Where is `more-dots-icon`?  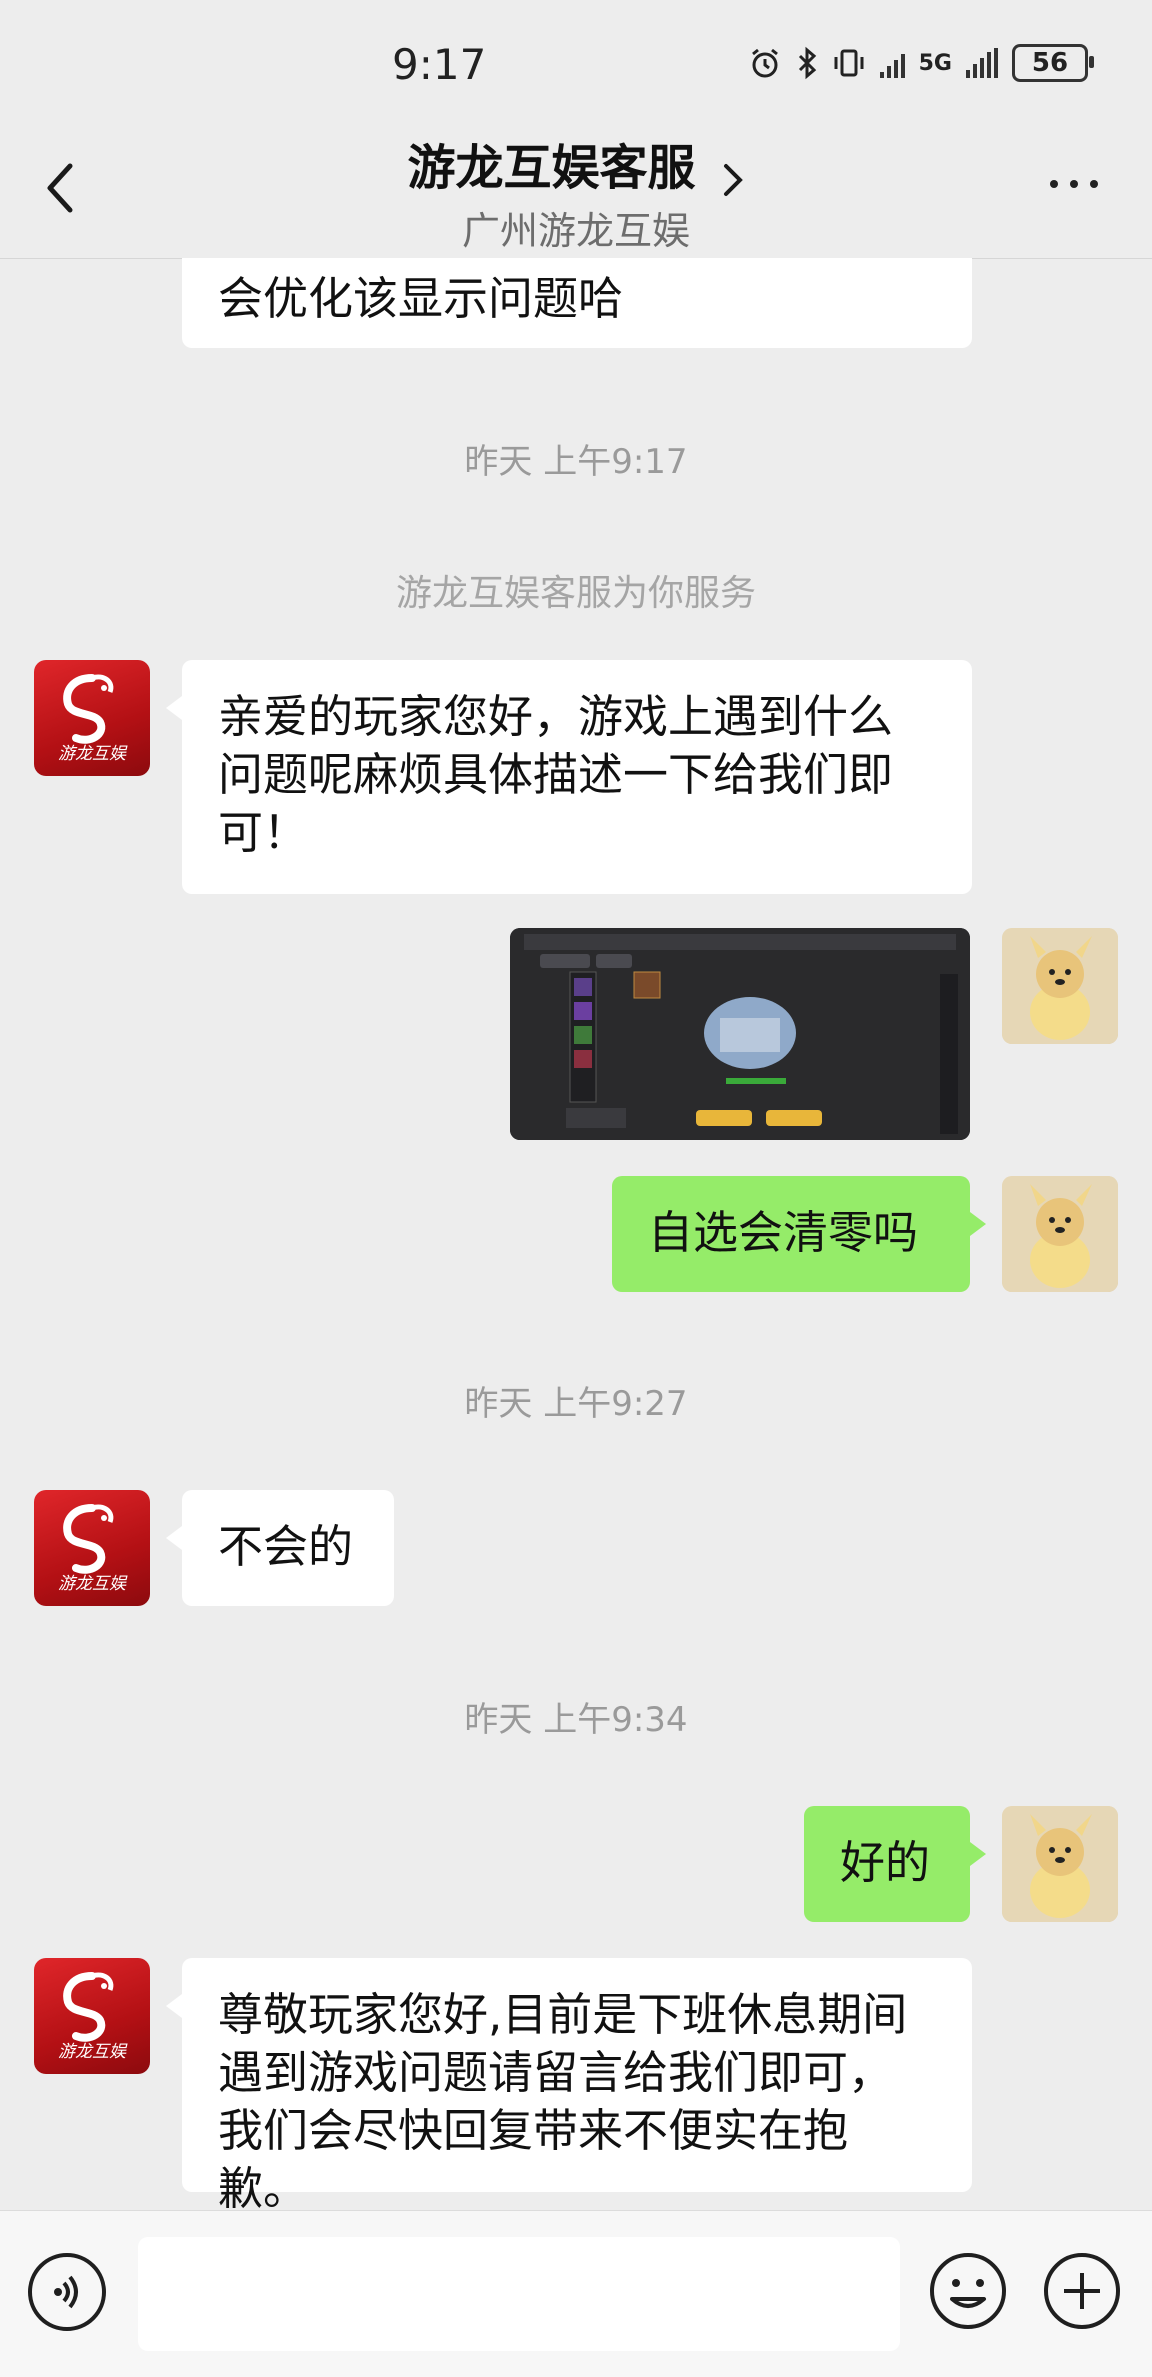
more-dots-icon is located at coordinates (1074, 184).